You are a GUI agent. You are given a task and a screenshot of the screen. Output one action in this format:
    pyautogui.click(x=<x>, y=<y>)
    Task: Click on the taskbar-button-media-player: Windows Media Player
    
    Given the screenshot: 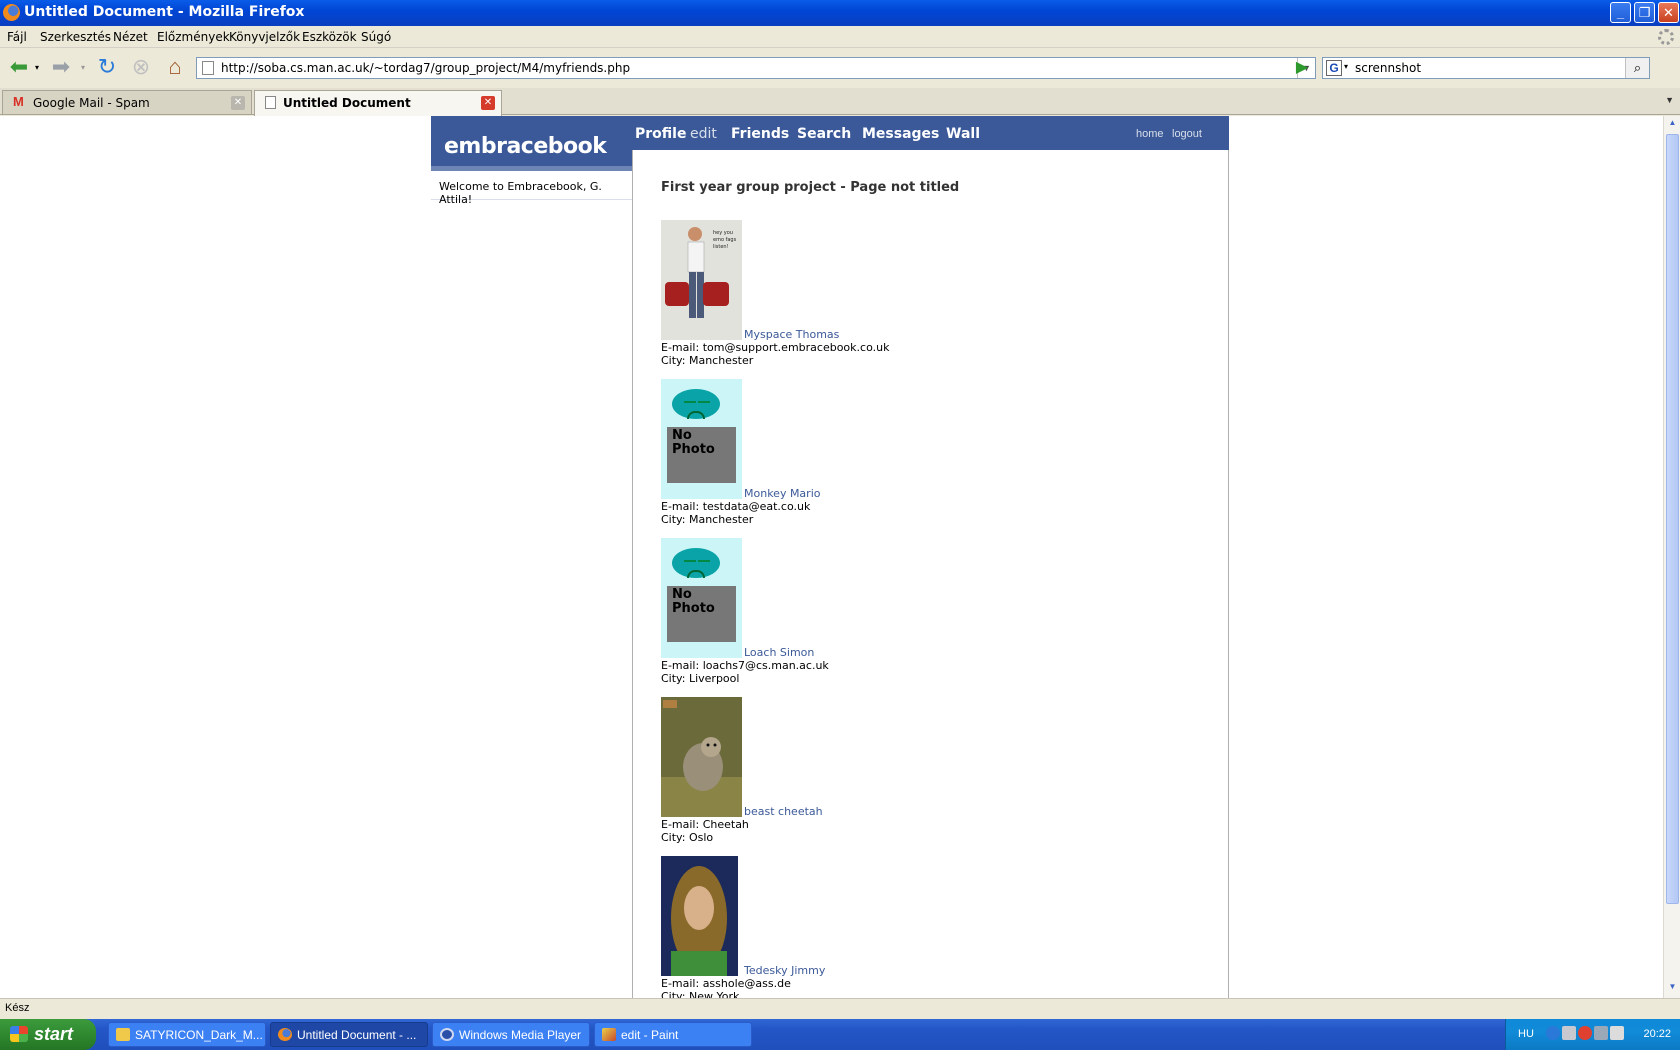 What is the action you would take?
    pyautogui.click(x=511, y=1034)
    